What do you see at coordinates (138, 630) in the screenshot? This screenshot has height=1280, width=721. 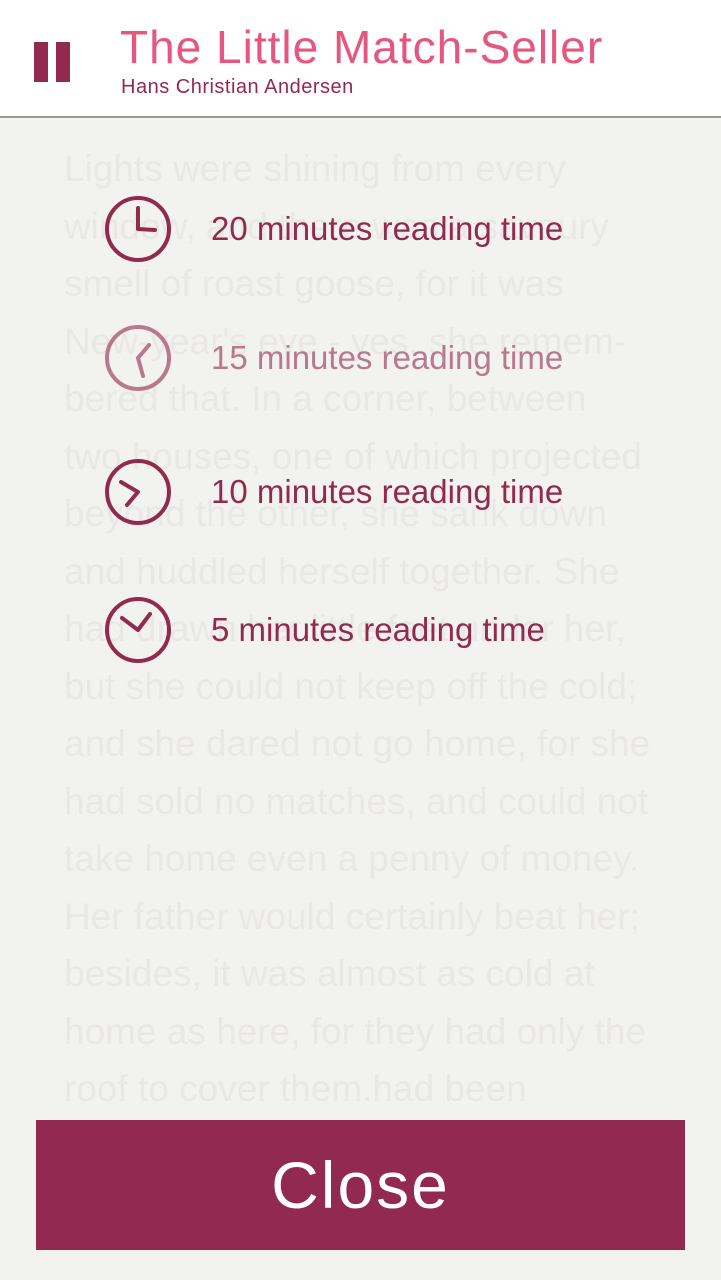 I see `clock-5-icon` at bounding box center [138, 630].